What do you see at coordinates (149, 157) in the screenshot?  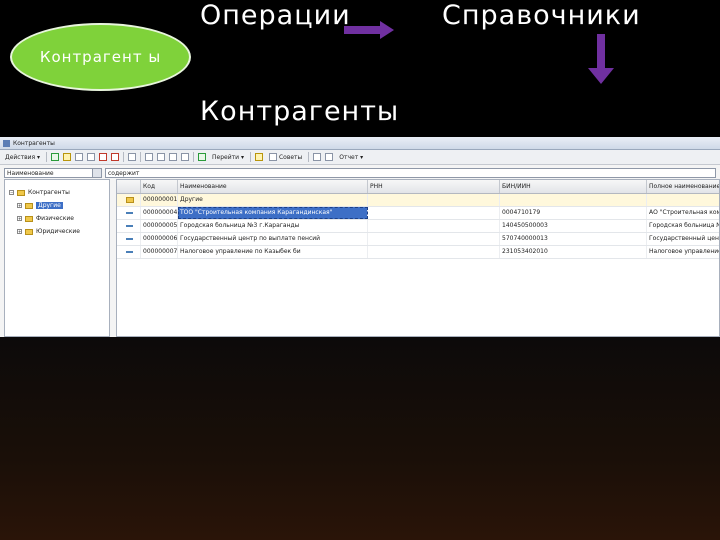 I see `filter-icon` at bounding box center [149, 157].